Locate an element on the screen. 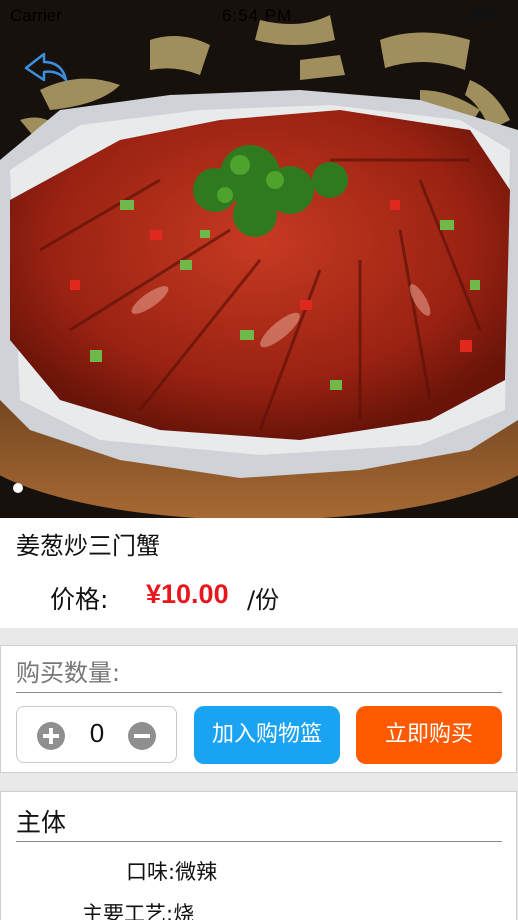  plus-circle-icon is located at coordinates (51, 736).